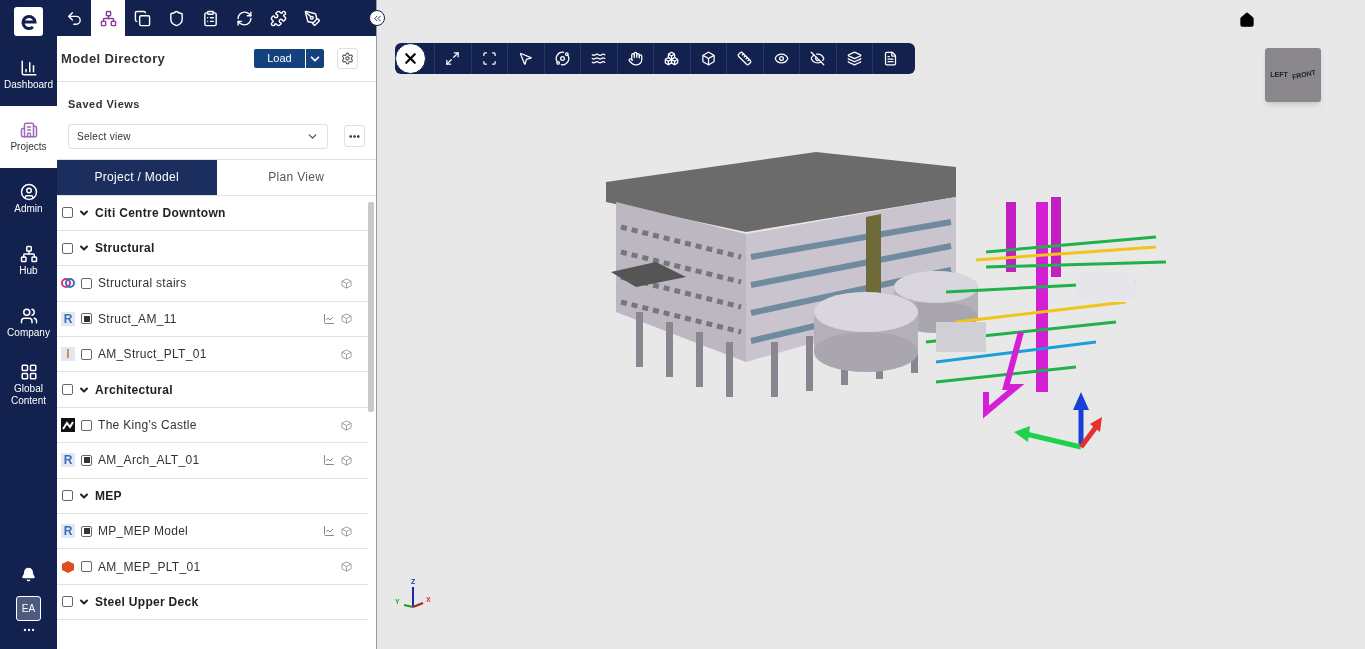 The height and width of the screenshot is (649, 1365). I want to click on load-split-button: Load, so click(289, 58).